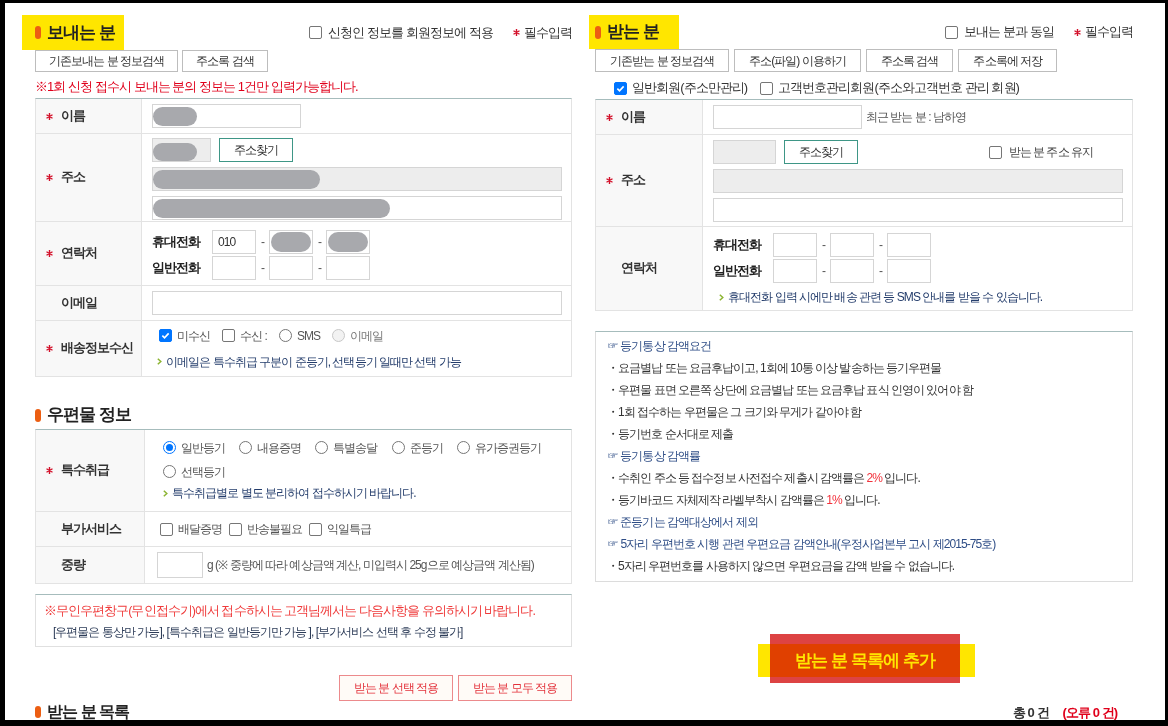  I want to click on error-count: (오류 0 건), so click(1089, 712).